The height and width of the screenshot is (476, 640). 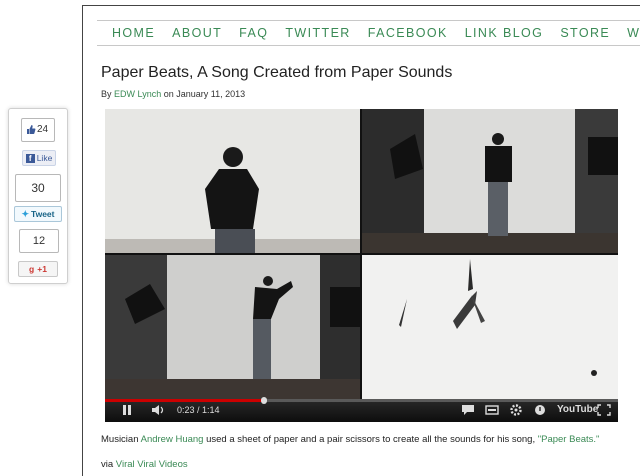 What do you see at coordinates (30, 158) in the screenshot?
I see `facebook-icon: f` at bounding box center [30, 158].